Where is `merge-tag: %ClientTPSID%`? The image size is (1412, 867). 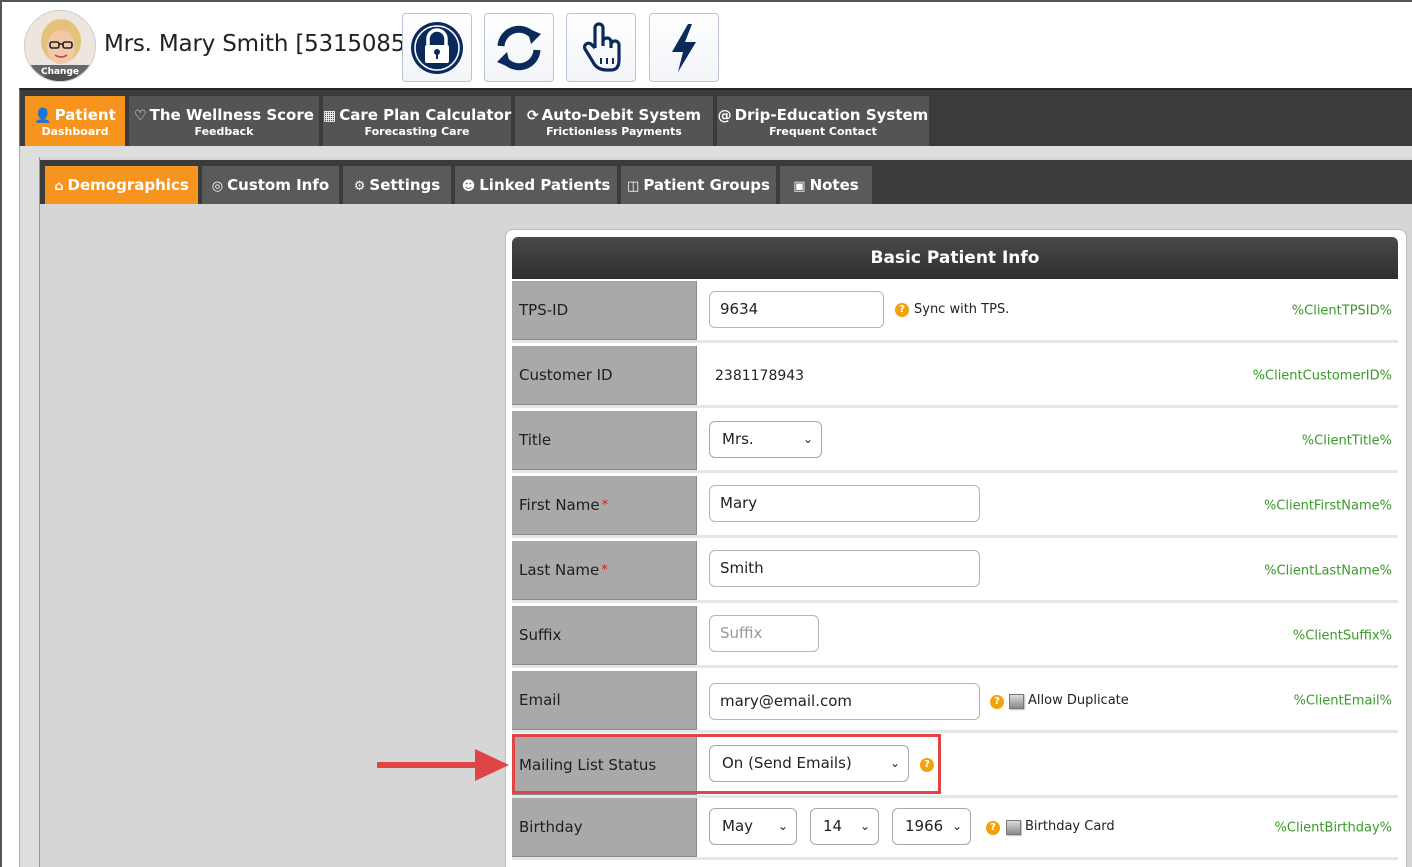
merge-tag: %ClientTPSID% is located at coordinates (1341, 310).